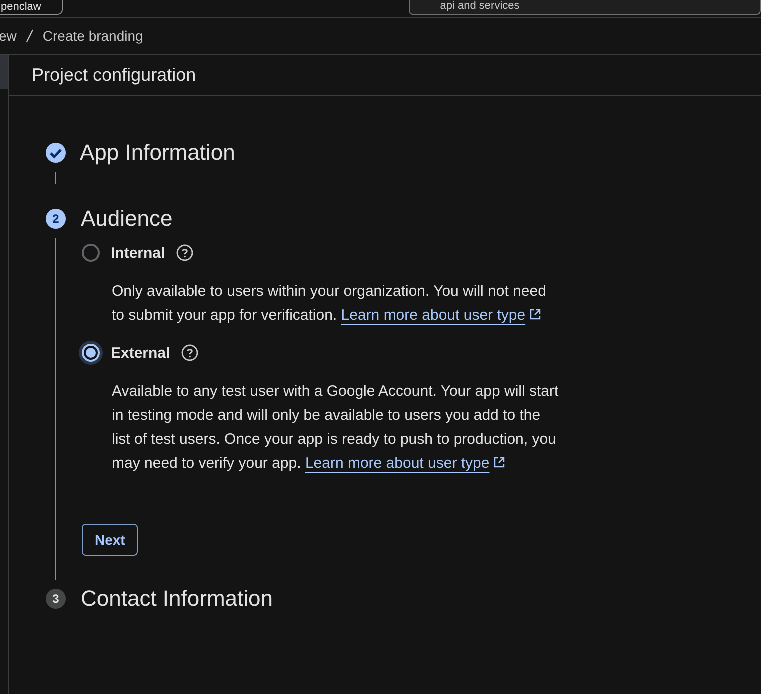 This screenshot has height=694, width=761. What do you see at coordinates (330, 304) in the screenshot?
I see `option-description: Only available to users within your organization. You will not need to submit your app for verification. Learn more about user type` at bounding box center [330, 304].